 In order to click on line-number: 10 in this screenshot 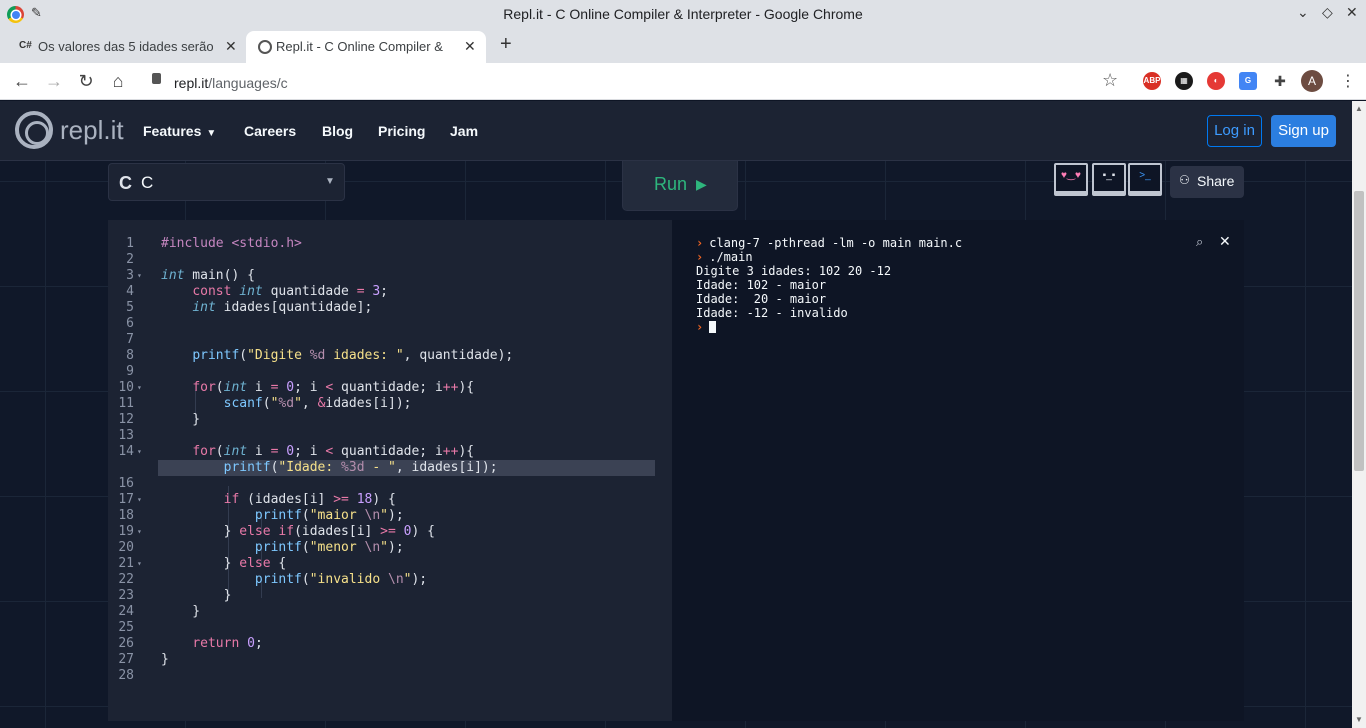, I will do `click(126, 387)`.